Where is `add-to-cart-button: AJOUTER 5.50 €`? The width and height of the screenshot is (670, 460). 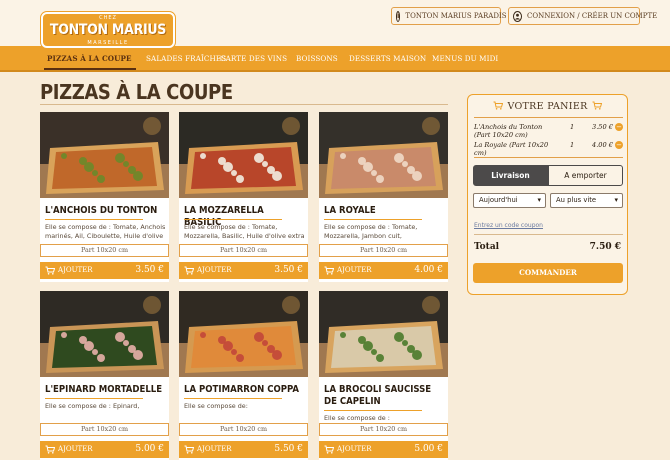 add-to-cart-button: AJOUTER 5.50 € is located at coordinates (243, 449).